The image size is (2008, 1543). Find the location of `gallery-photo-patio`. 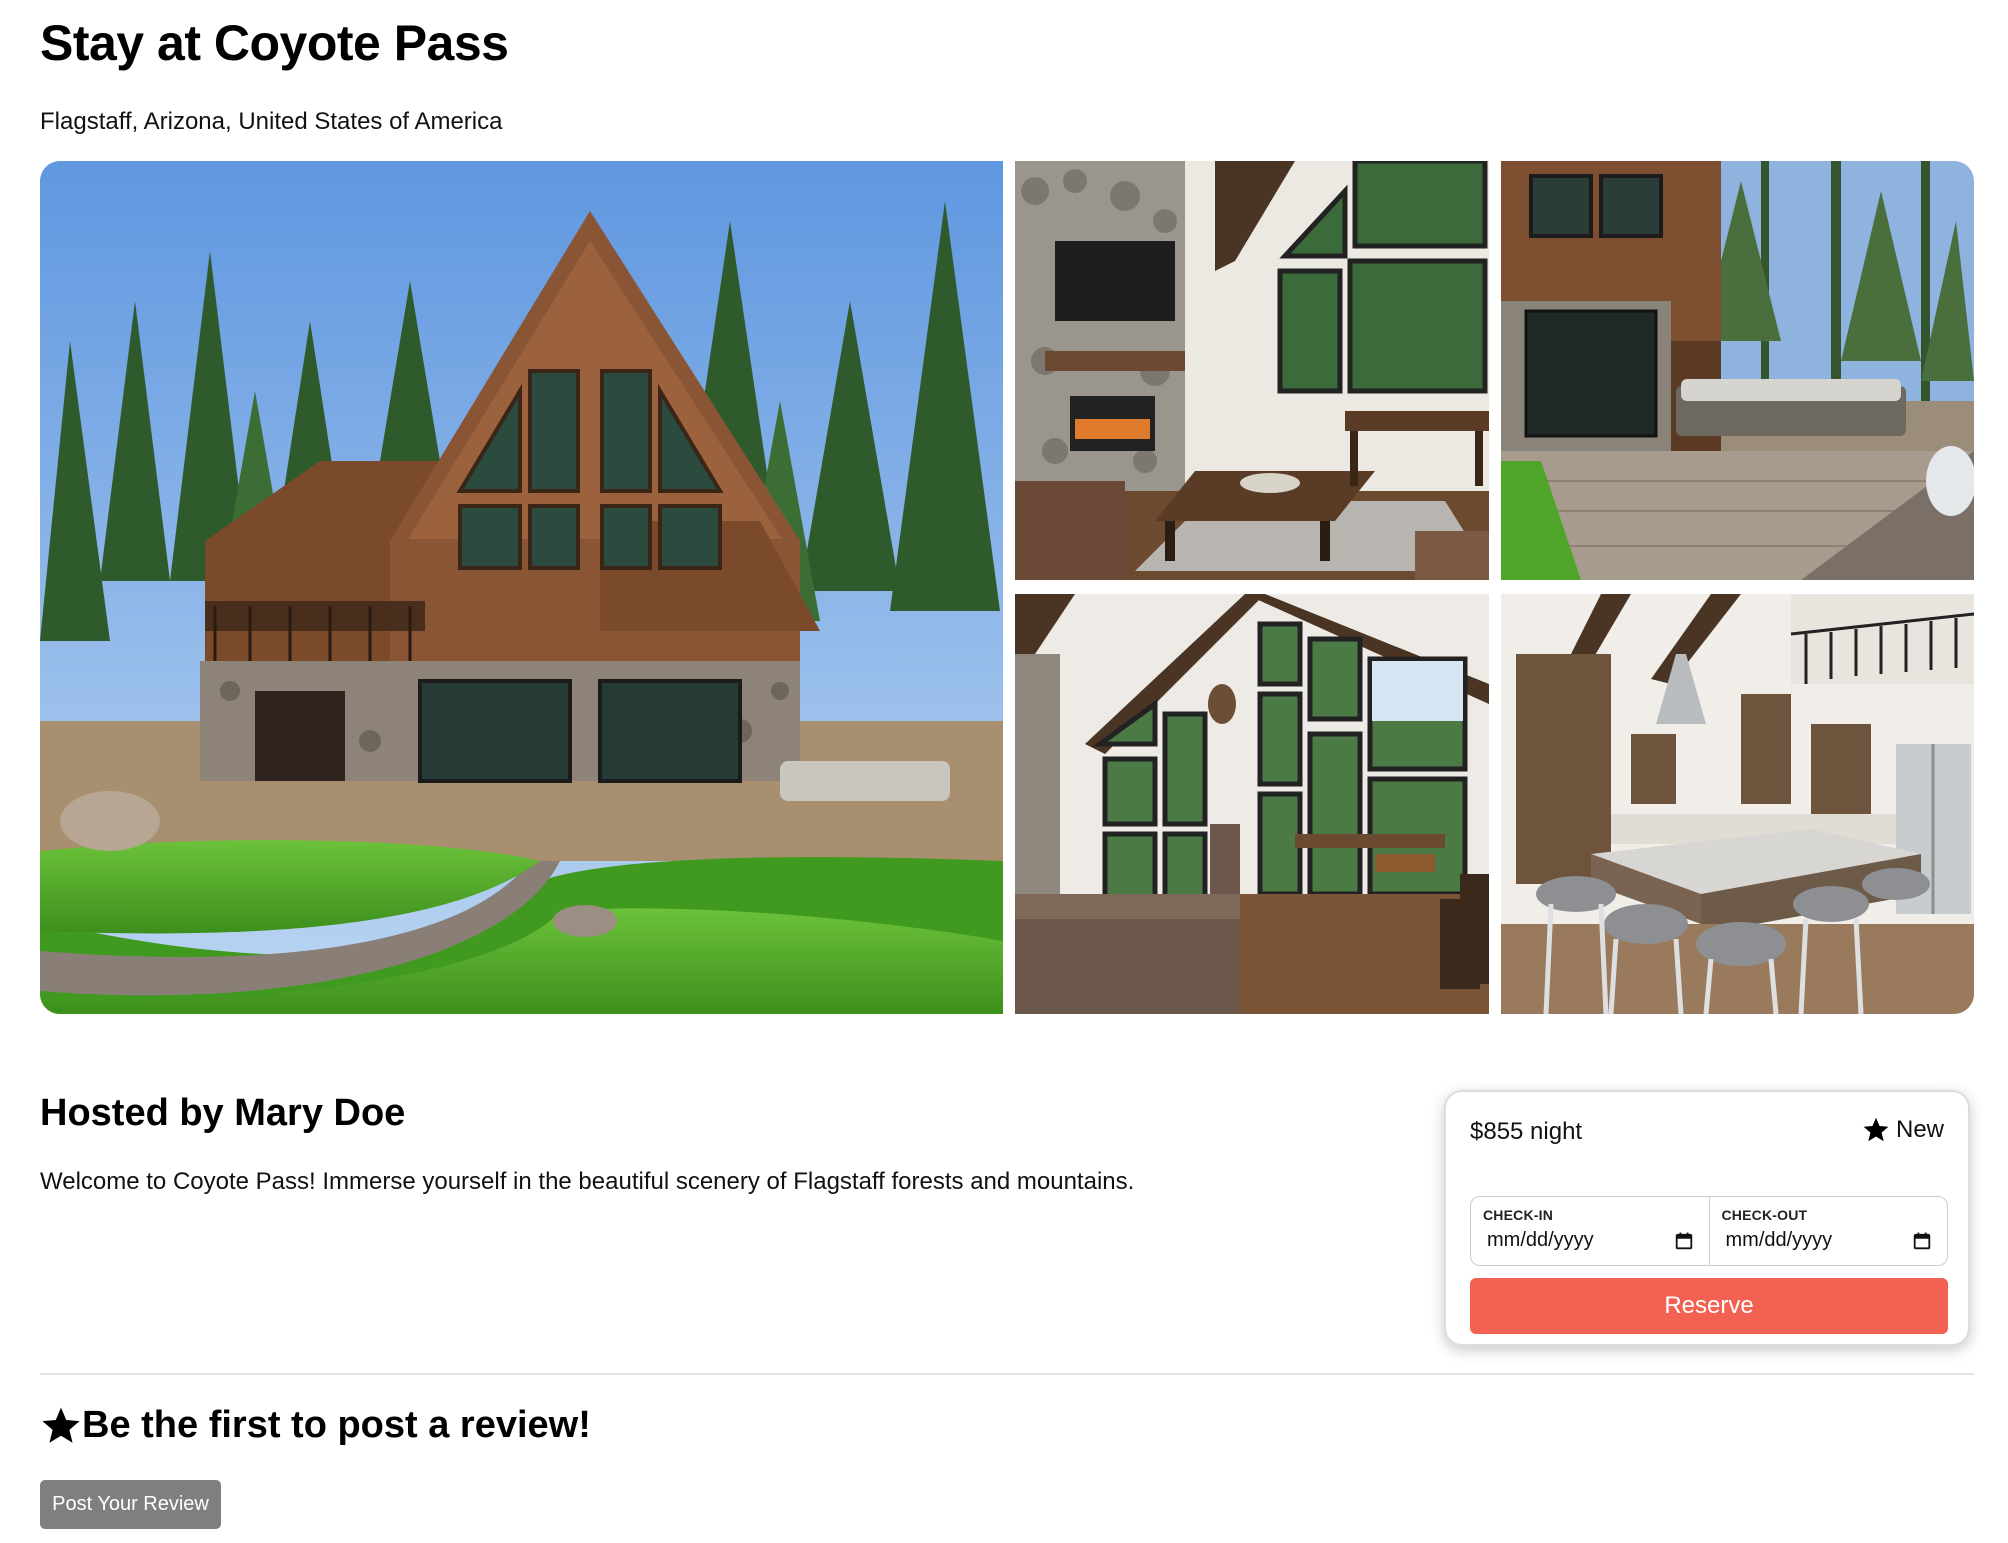

gallery-photo-patio is located at coordinates (1737, 370).